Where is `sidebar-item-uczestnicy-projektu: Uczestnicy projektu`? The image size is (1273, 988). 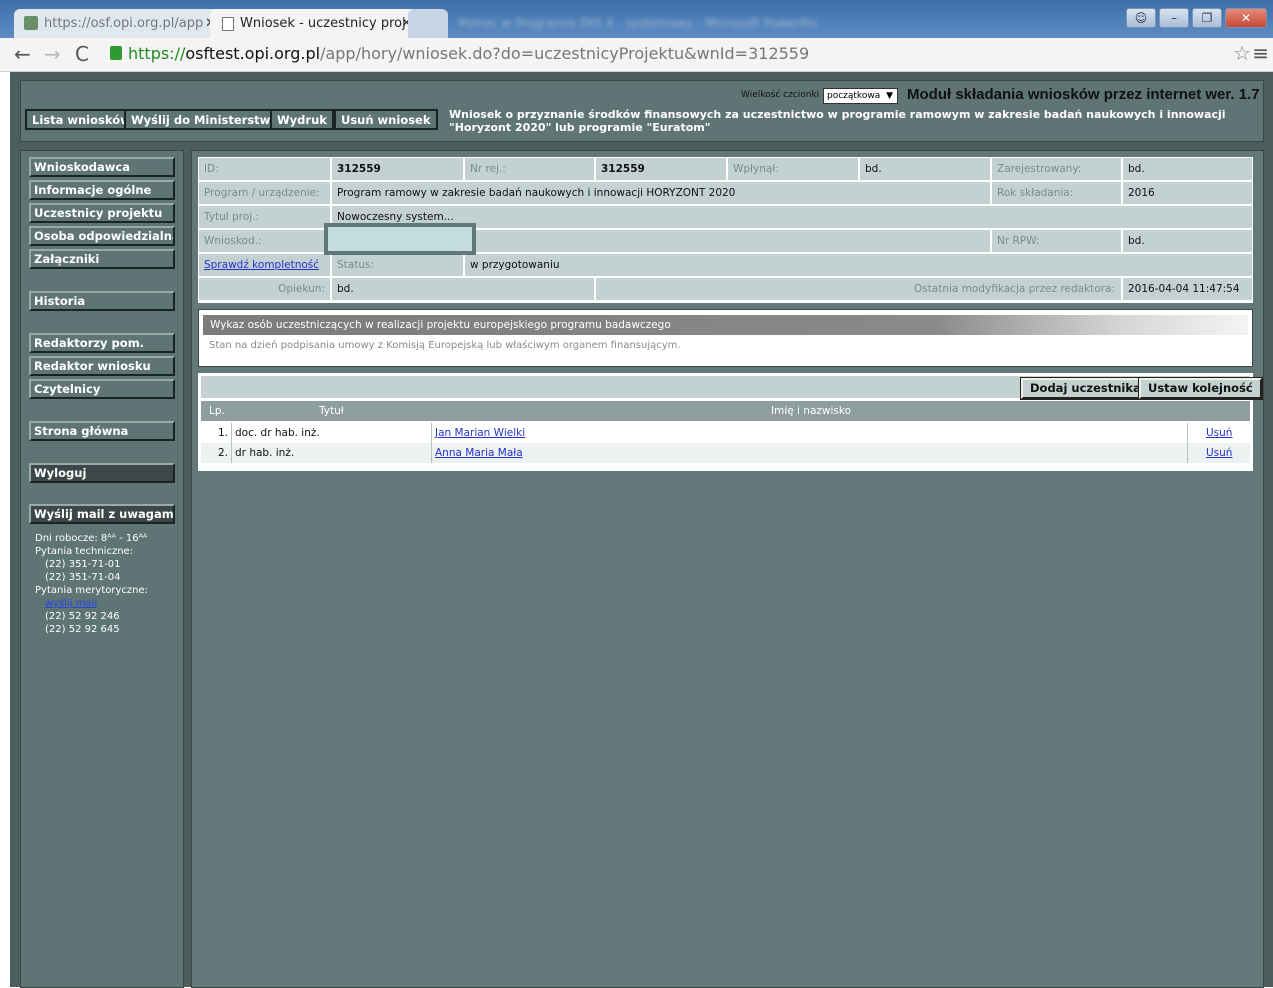
sidebar-item-uczestnicy-projektu: Uczestnicy projektu is located at coordinates (102, 213).